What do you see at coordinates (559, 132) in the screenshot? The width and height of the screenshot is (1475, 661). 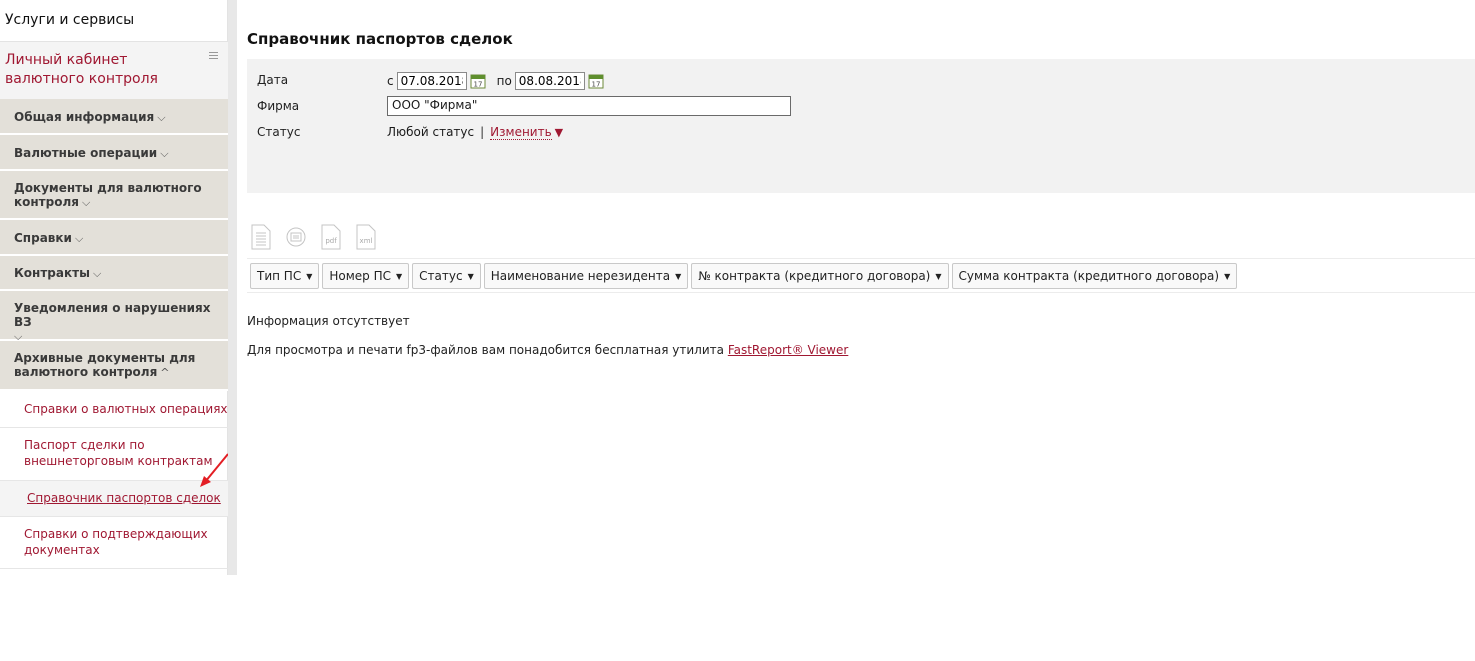 I see `dropdown-arrow-icon: ▼` at bounding box center [559, 132].